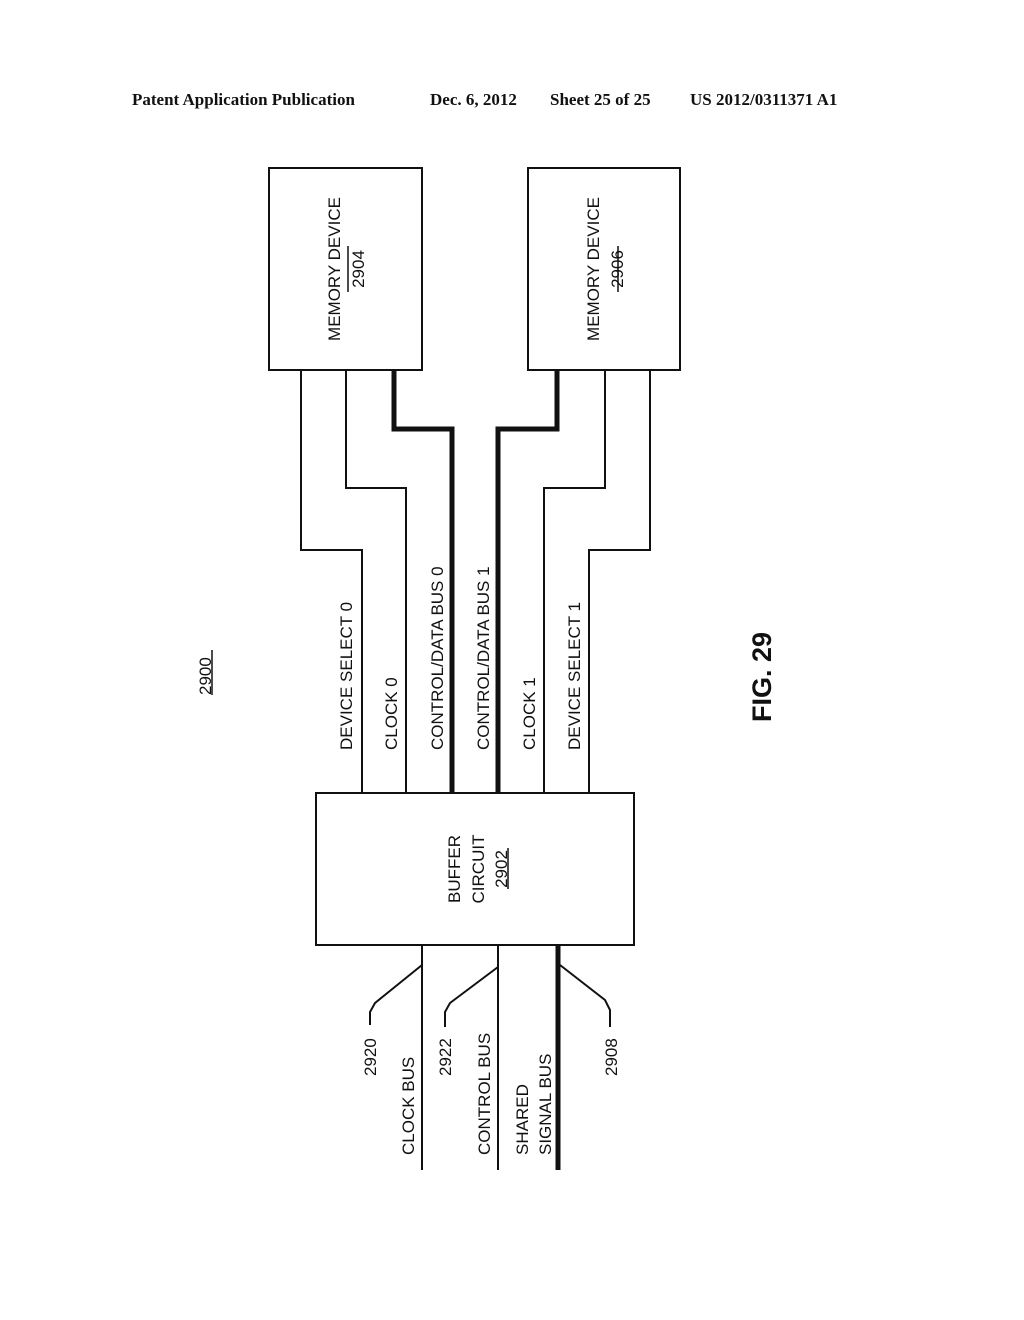 This screenshot has height=1320, width=1024. What do you see at coordinates (522, 1119) in the screenshot?
I see `shared-signal-bus-label-line1: SHARED` at bounding box center [522, 1119].